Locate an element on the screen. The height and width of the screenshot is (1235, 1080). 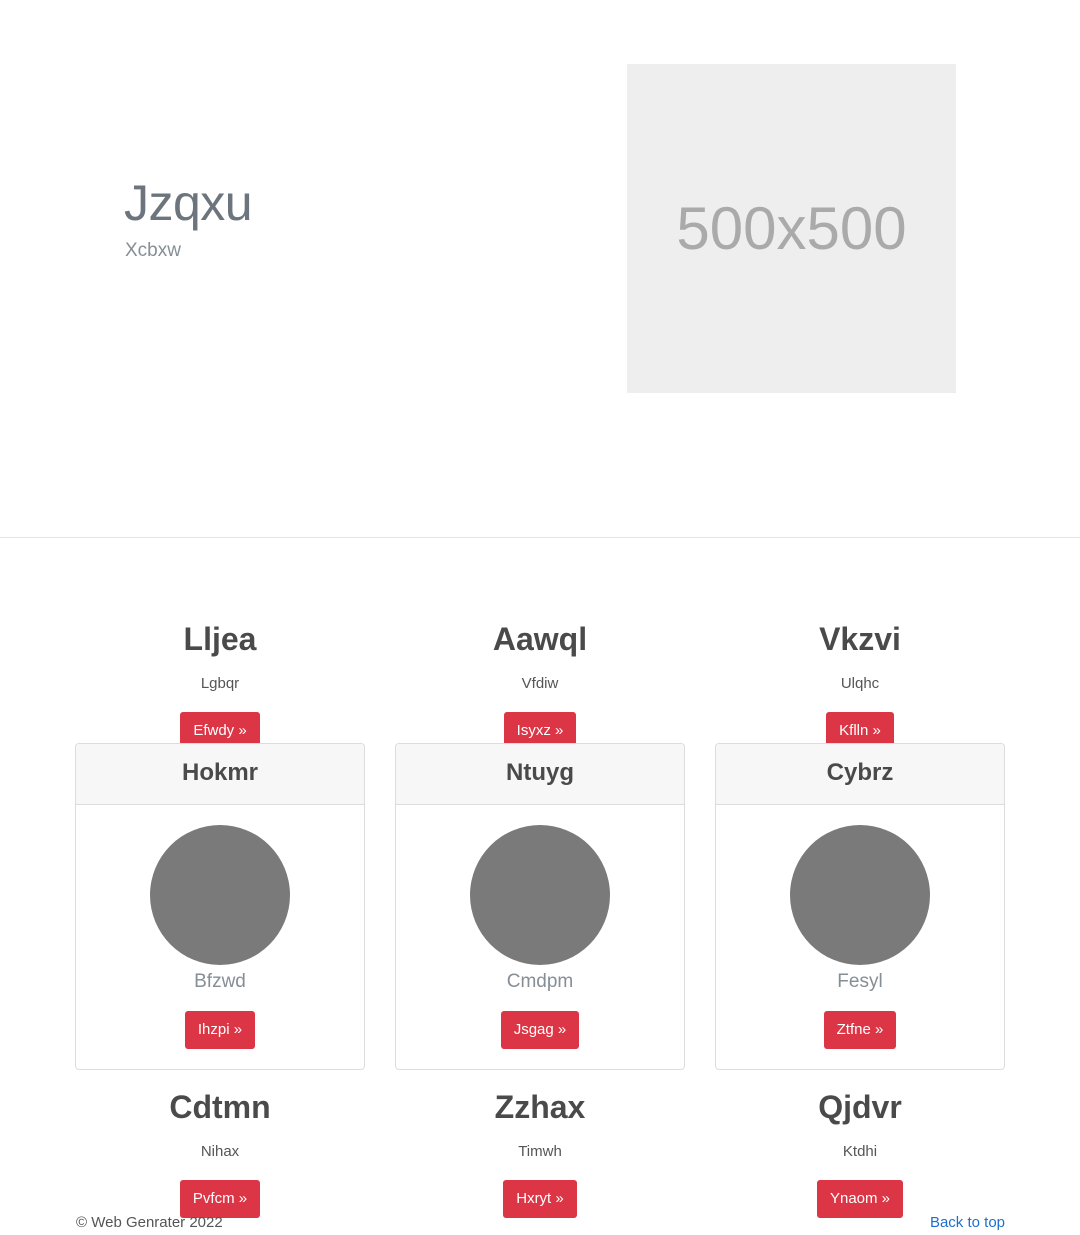
card-button: Ihzpi » is located at coordinates (220, 1030).